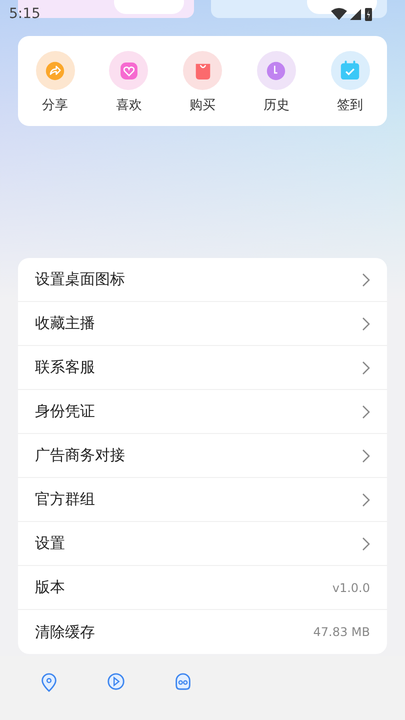  Describe the element at coordinates (65, 632) in the screenshot. I see `menu-label: 清除缓存` at that location.